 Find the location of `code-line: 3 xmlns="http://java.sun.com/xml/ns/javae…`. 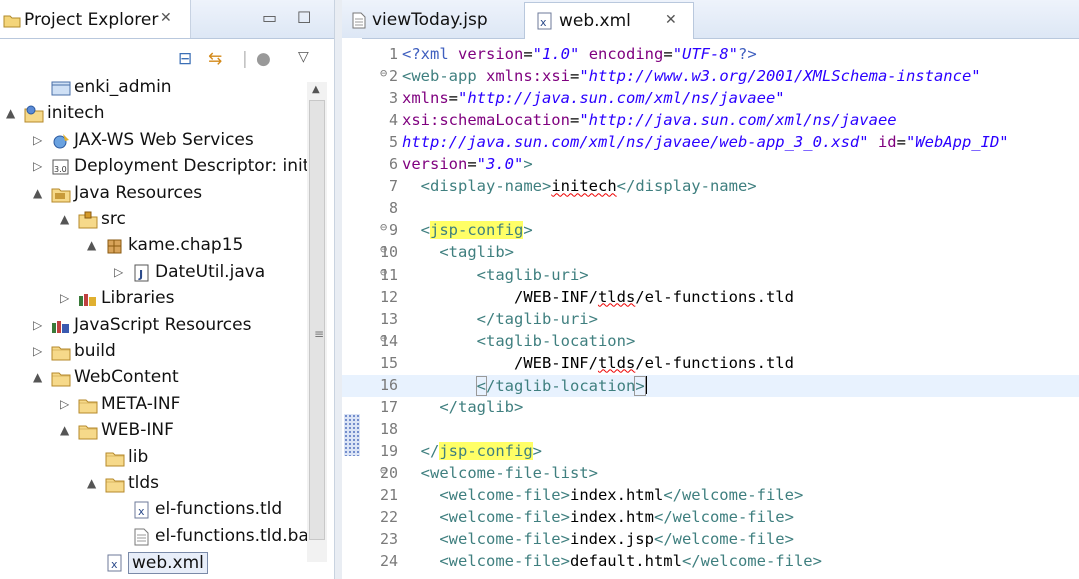

code-line: 3 xmlns="http://java.sun.com/xml/ns/javae… is located at coordinates (710, 99).